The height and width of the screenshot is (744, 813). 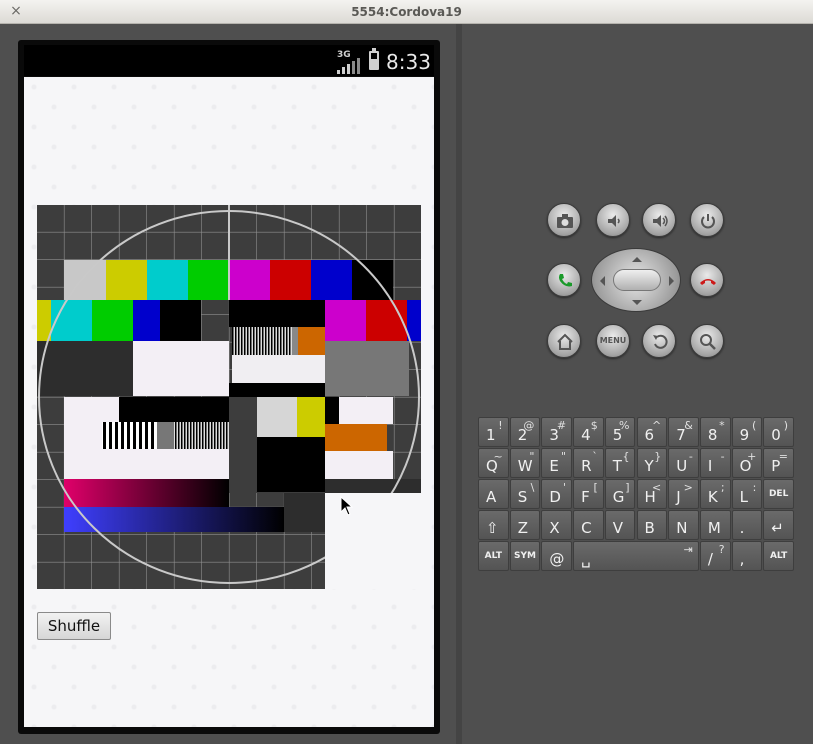 I want to click on key-2-4: G], so click(x=620, y=494).